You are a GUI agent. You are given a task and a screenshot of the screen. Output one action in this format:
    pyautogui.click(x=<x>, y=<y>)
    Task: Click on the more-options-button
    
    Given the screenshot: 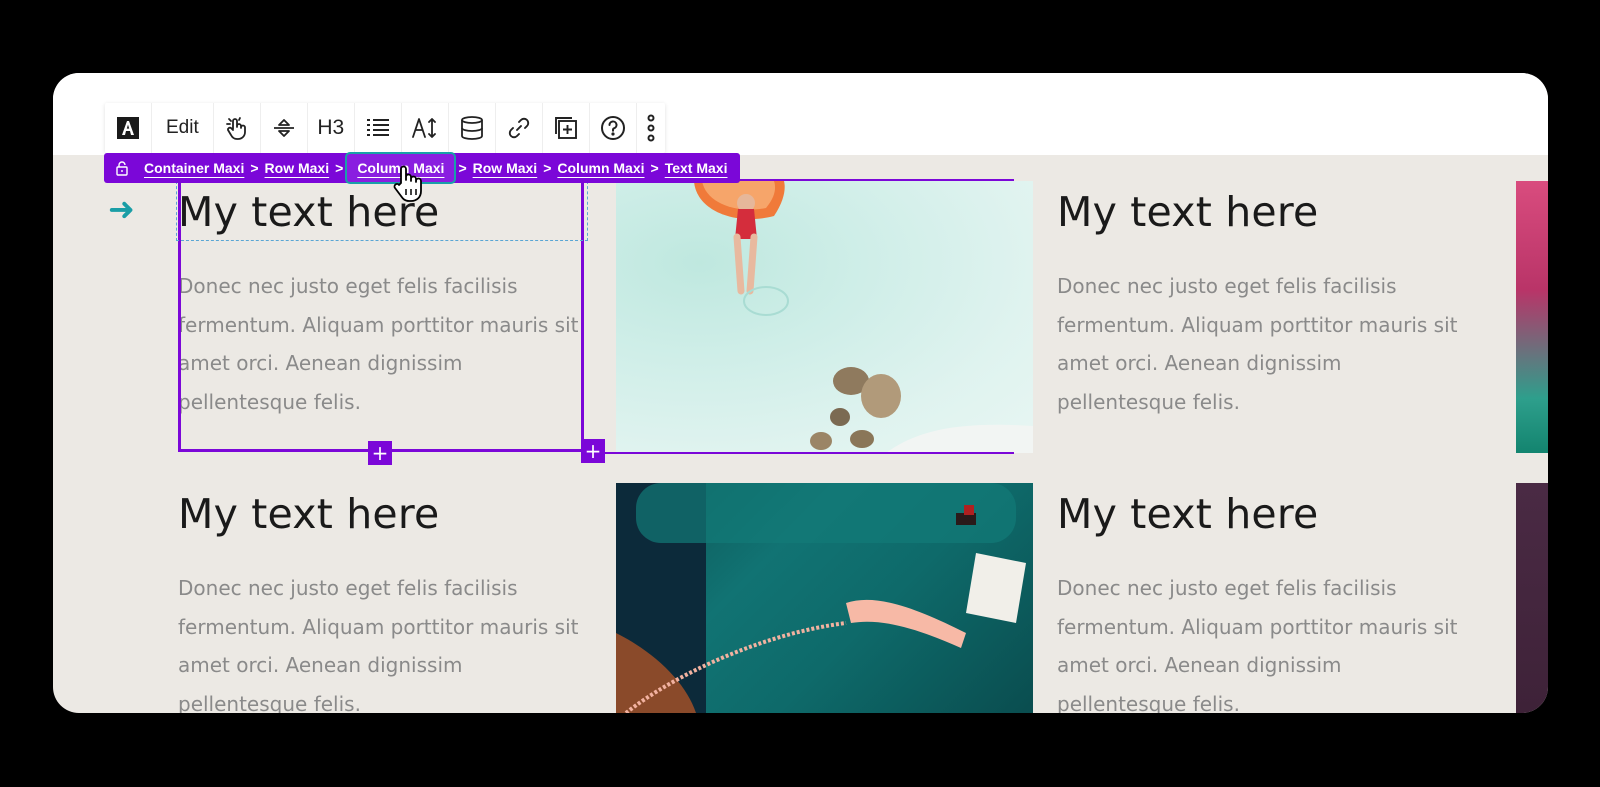 What is the action you would take?
    pyautogui.click(x=651, y=128)
    